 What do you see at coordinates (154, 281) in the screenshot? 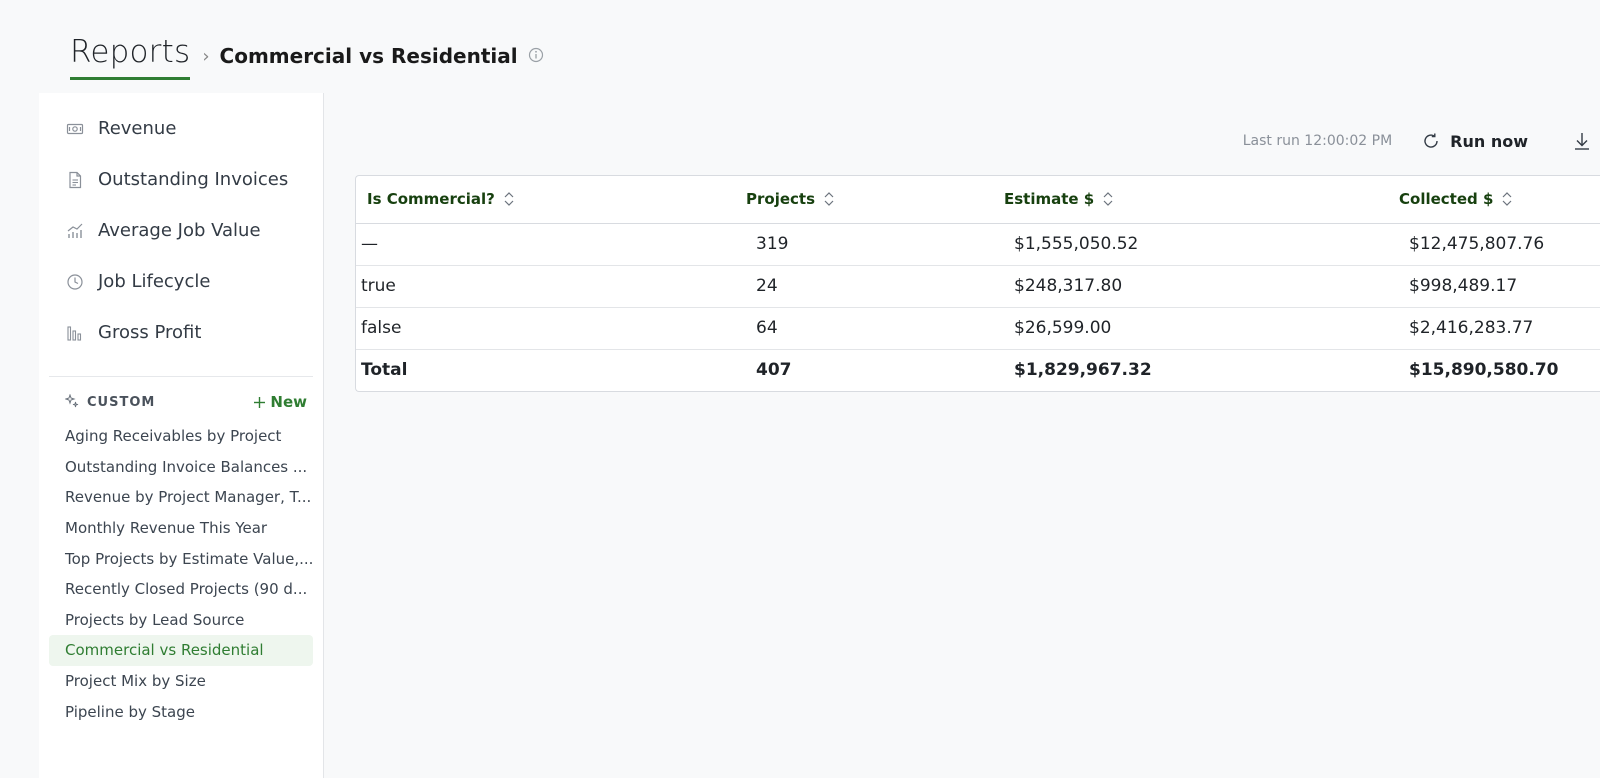
I see `sidebar-item-label: Job Lifecycle` at bounding box center [154, 281].